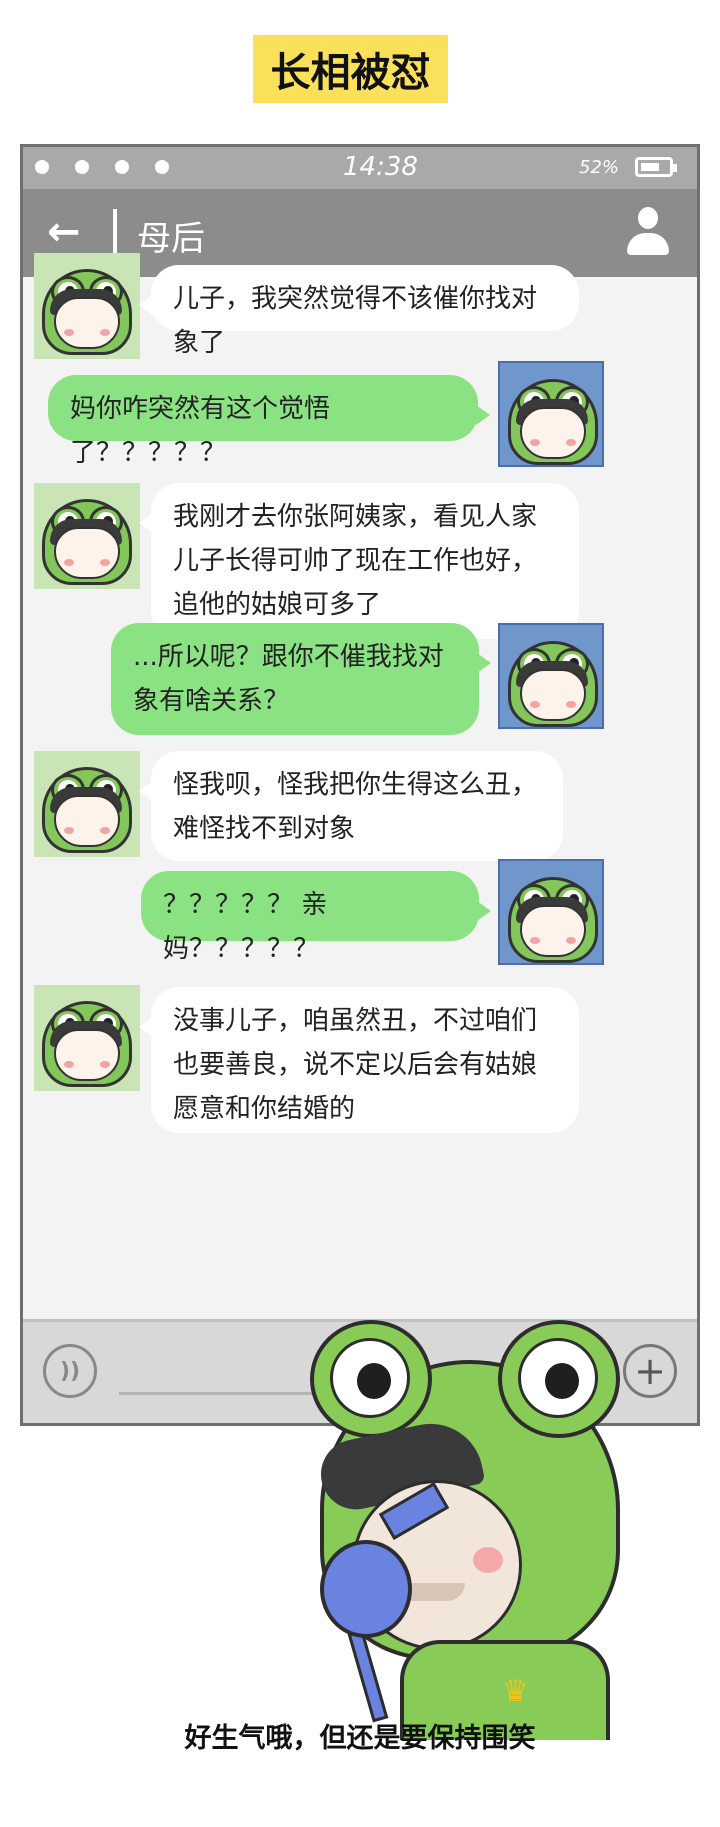 Image resolution: width=720 pixels, height=1827 pixels. What do you see at coordinates (64, 232) in the screenshot?
I see `arrow-left-icon: ←` at bounding box center [64, 232].